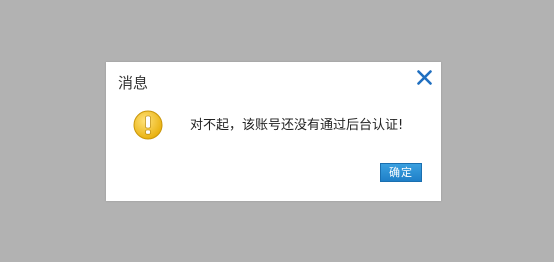 This screenshot has width=554, height=262. I want to click on warning-icon, so click(148, 125).